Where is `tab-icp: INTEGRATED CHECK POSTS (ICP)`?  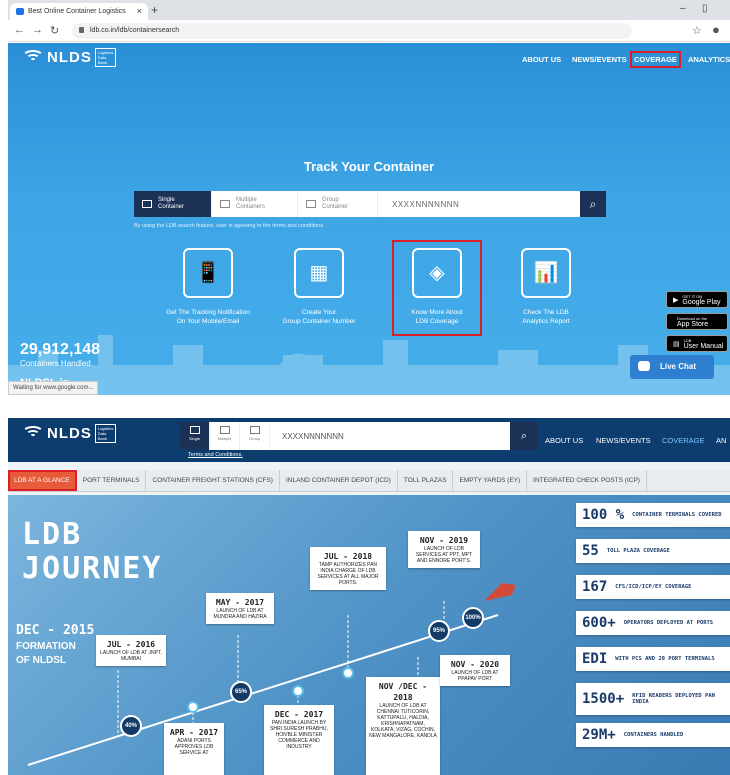
tab-icp: INTEGRATED CHECK POSTS (ICP) is located at coordinates (587, 480).